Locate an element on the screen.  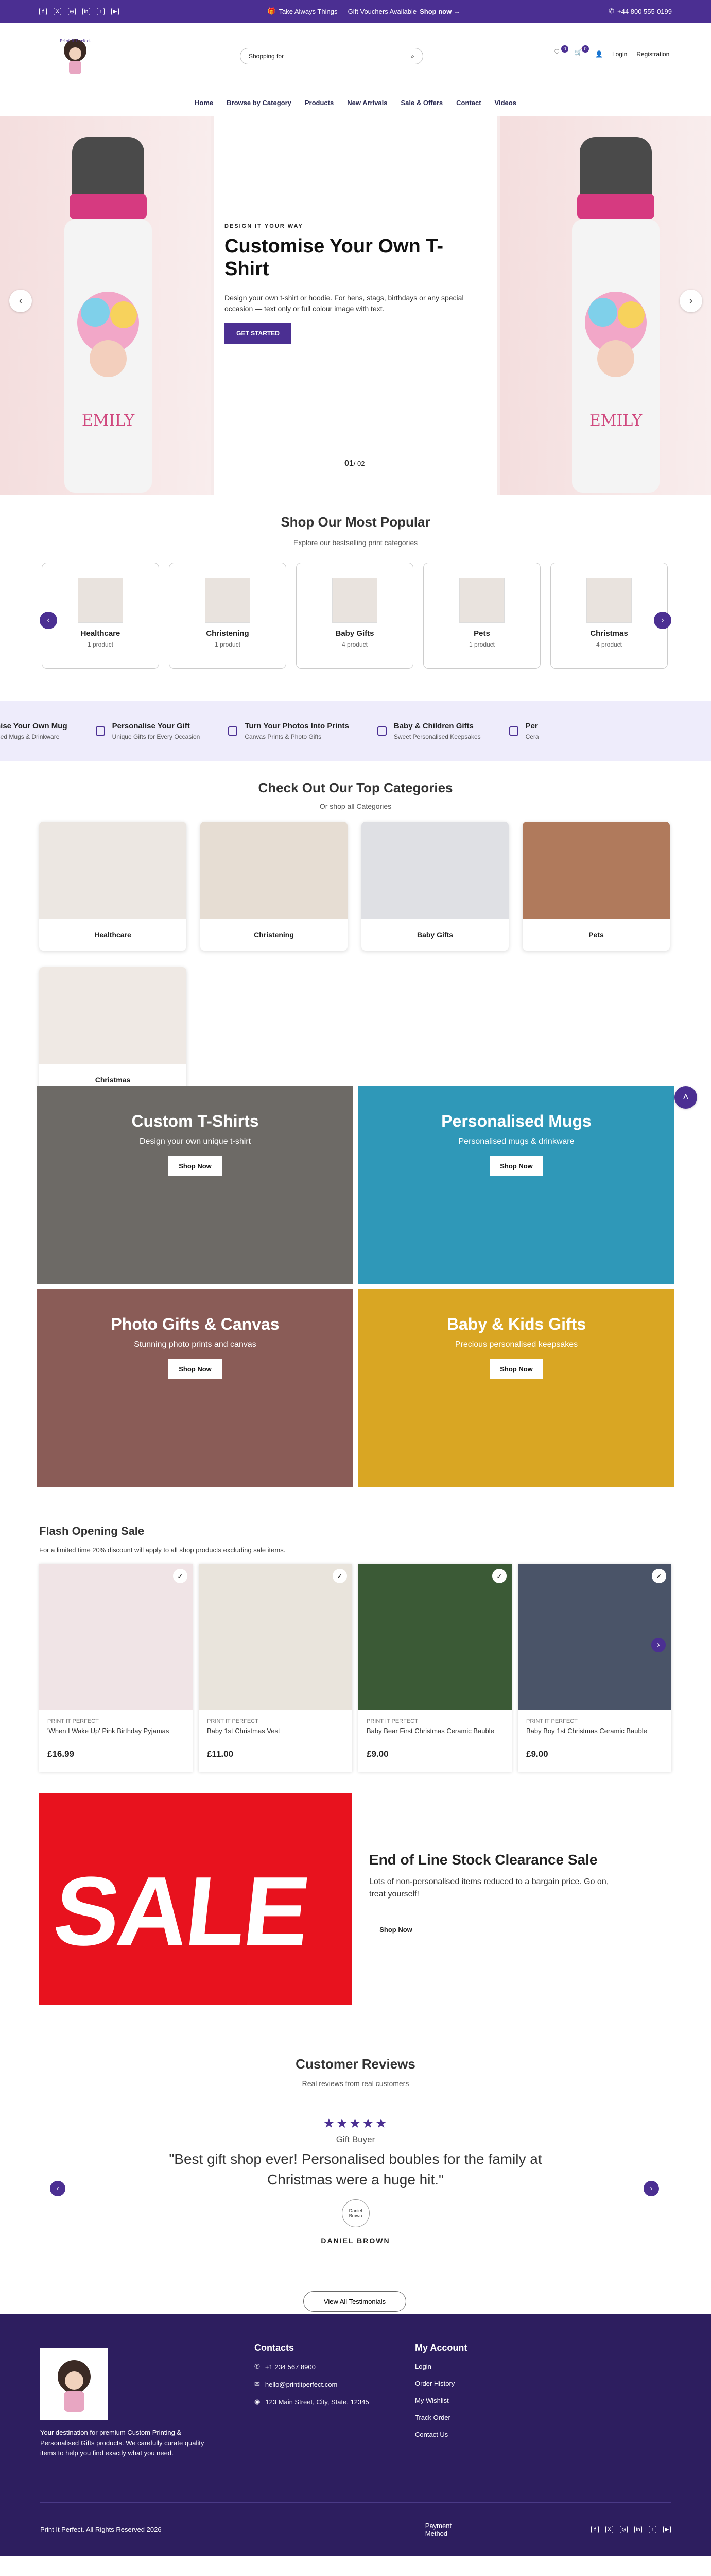
wishlist-icon: ♡ 0 is located at coordinates (561, 52).